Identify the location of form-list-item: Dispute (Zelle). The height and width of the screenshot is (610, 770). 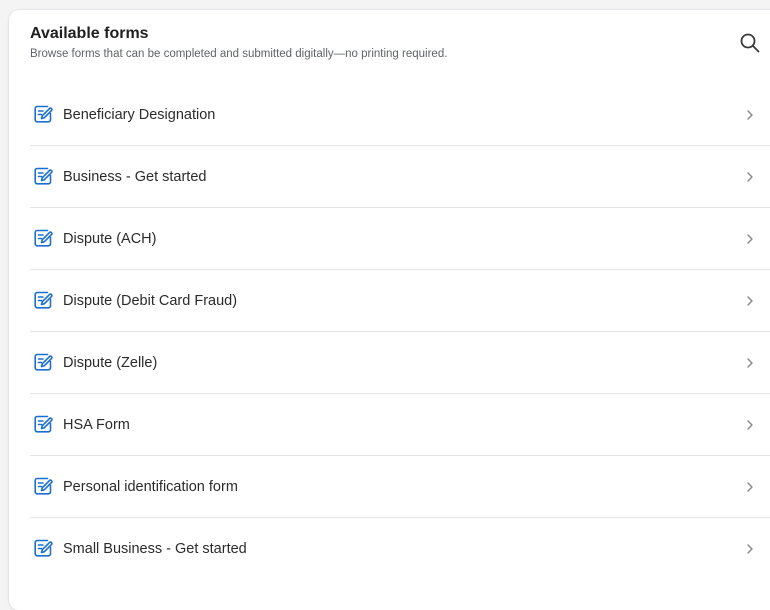
(400, 363).